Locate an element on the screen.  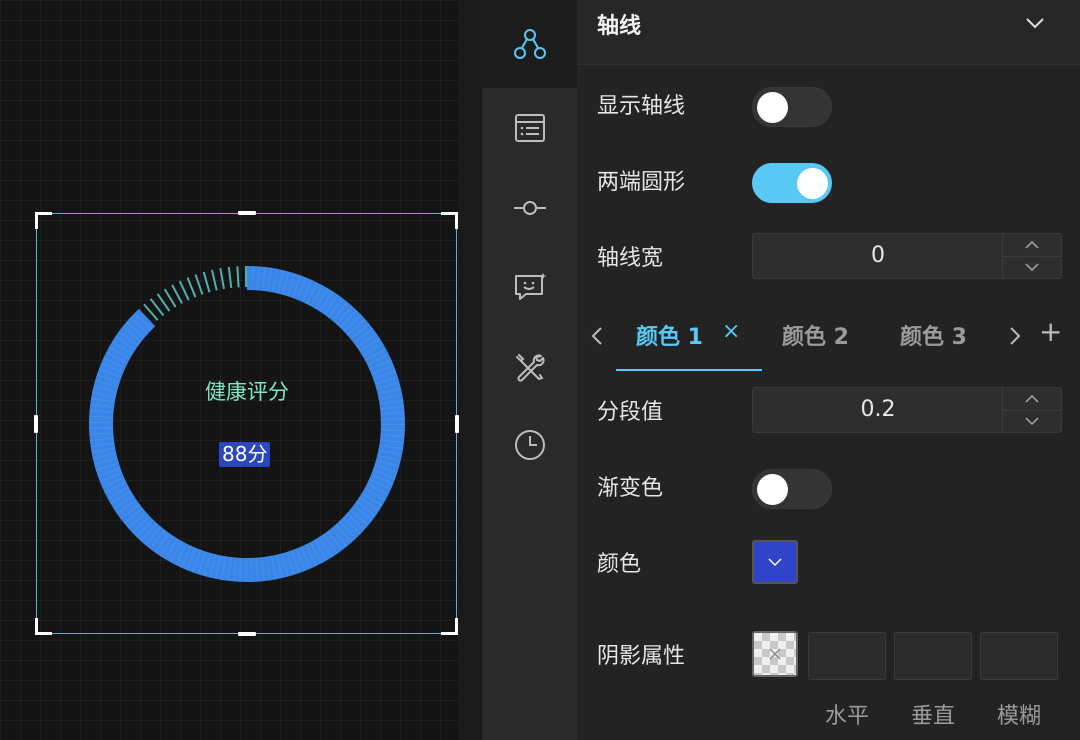
sidebar-item-list is located at coordinates (529, 128).